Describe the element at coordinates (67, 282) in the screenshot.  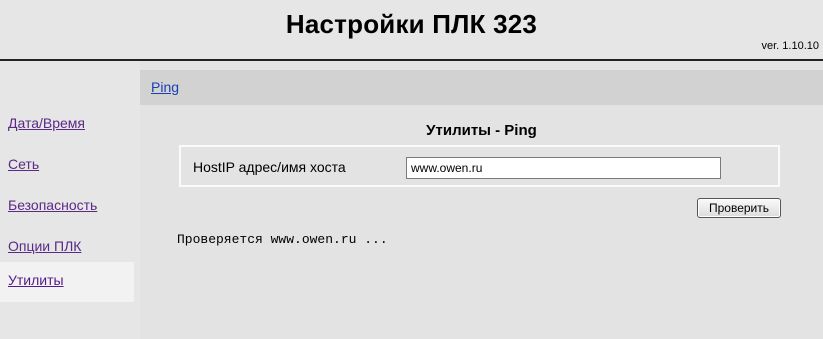
I see `sidebar-item-utilities: Утилиты` at that location.